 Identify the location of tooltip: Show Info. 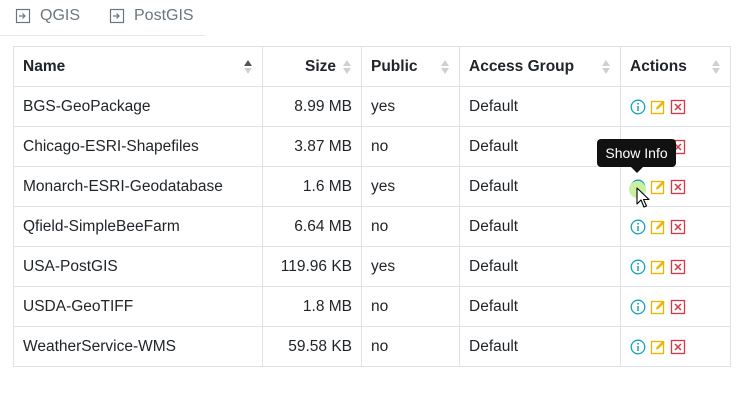
(636, 156).